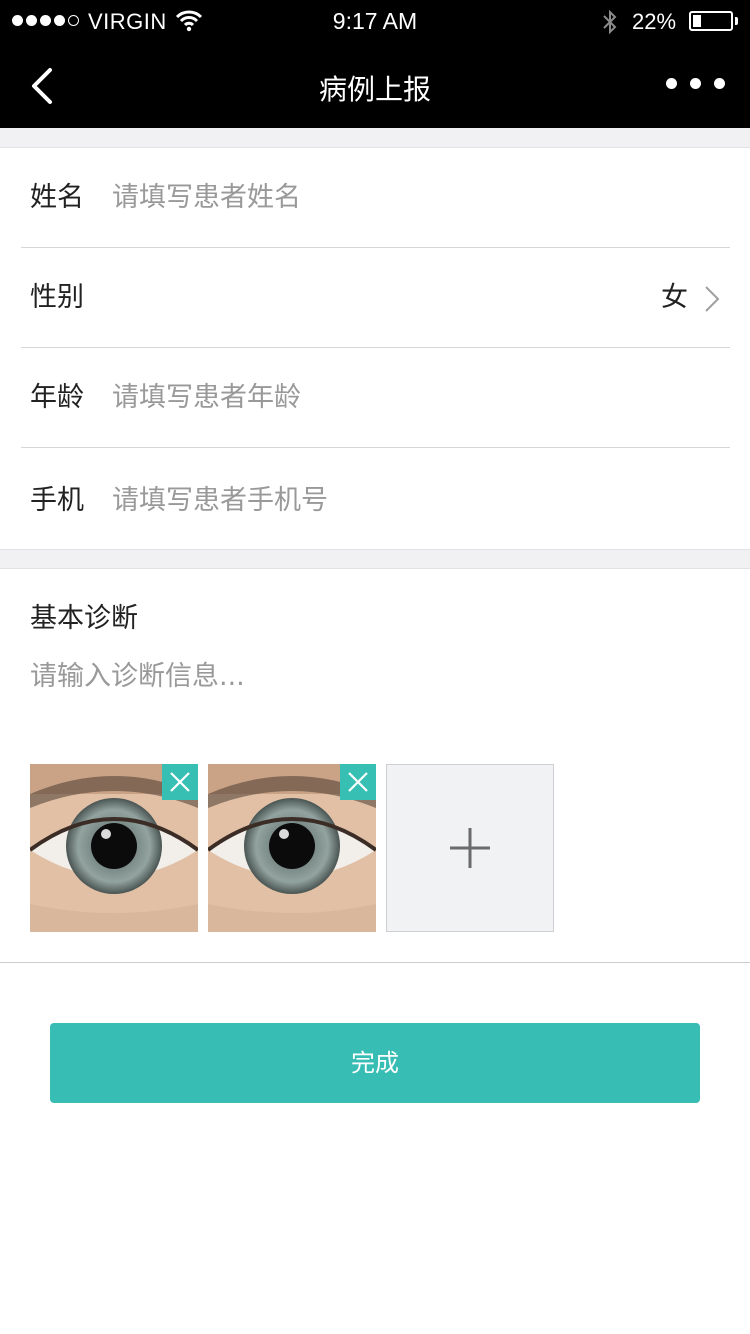 This screenshot has width=750, height=1334. Describe the element at coordinates (375, 21) in the screenshot. I see `status-bar: VIRGIN 9:17 AM 22%` at that location.